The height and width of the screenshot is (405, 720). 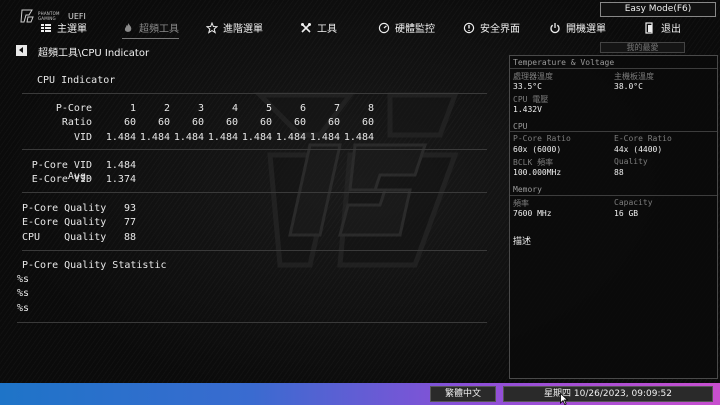 What do you see at coordinates (94, 53) in the screenshot?
I see `breadcrumb: 超頻工具\CPU Indicator` at bounding box center [94, 53].